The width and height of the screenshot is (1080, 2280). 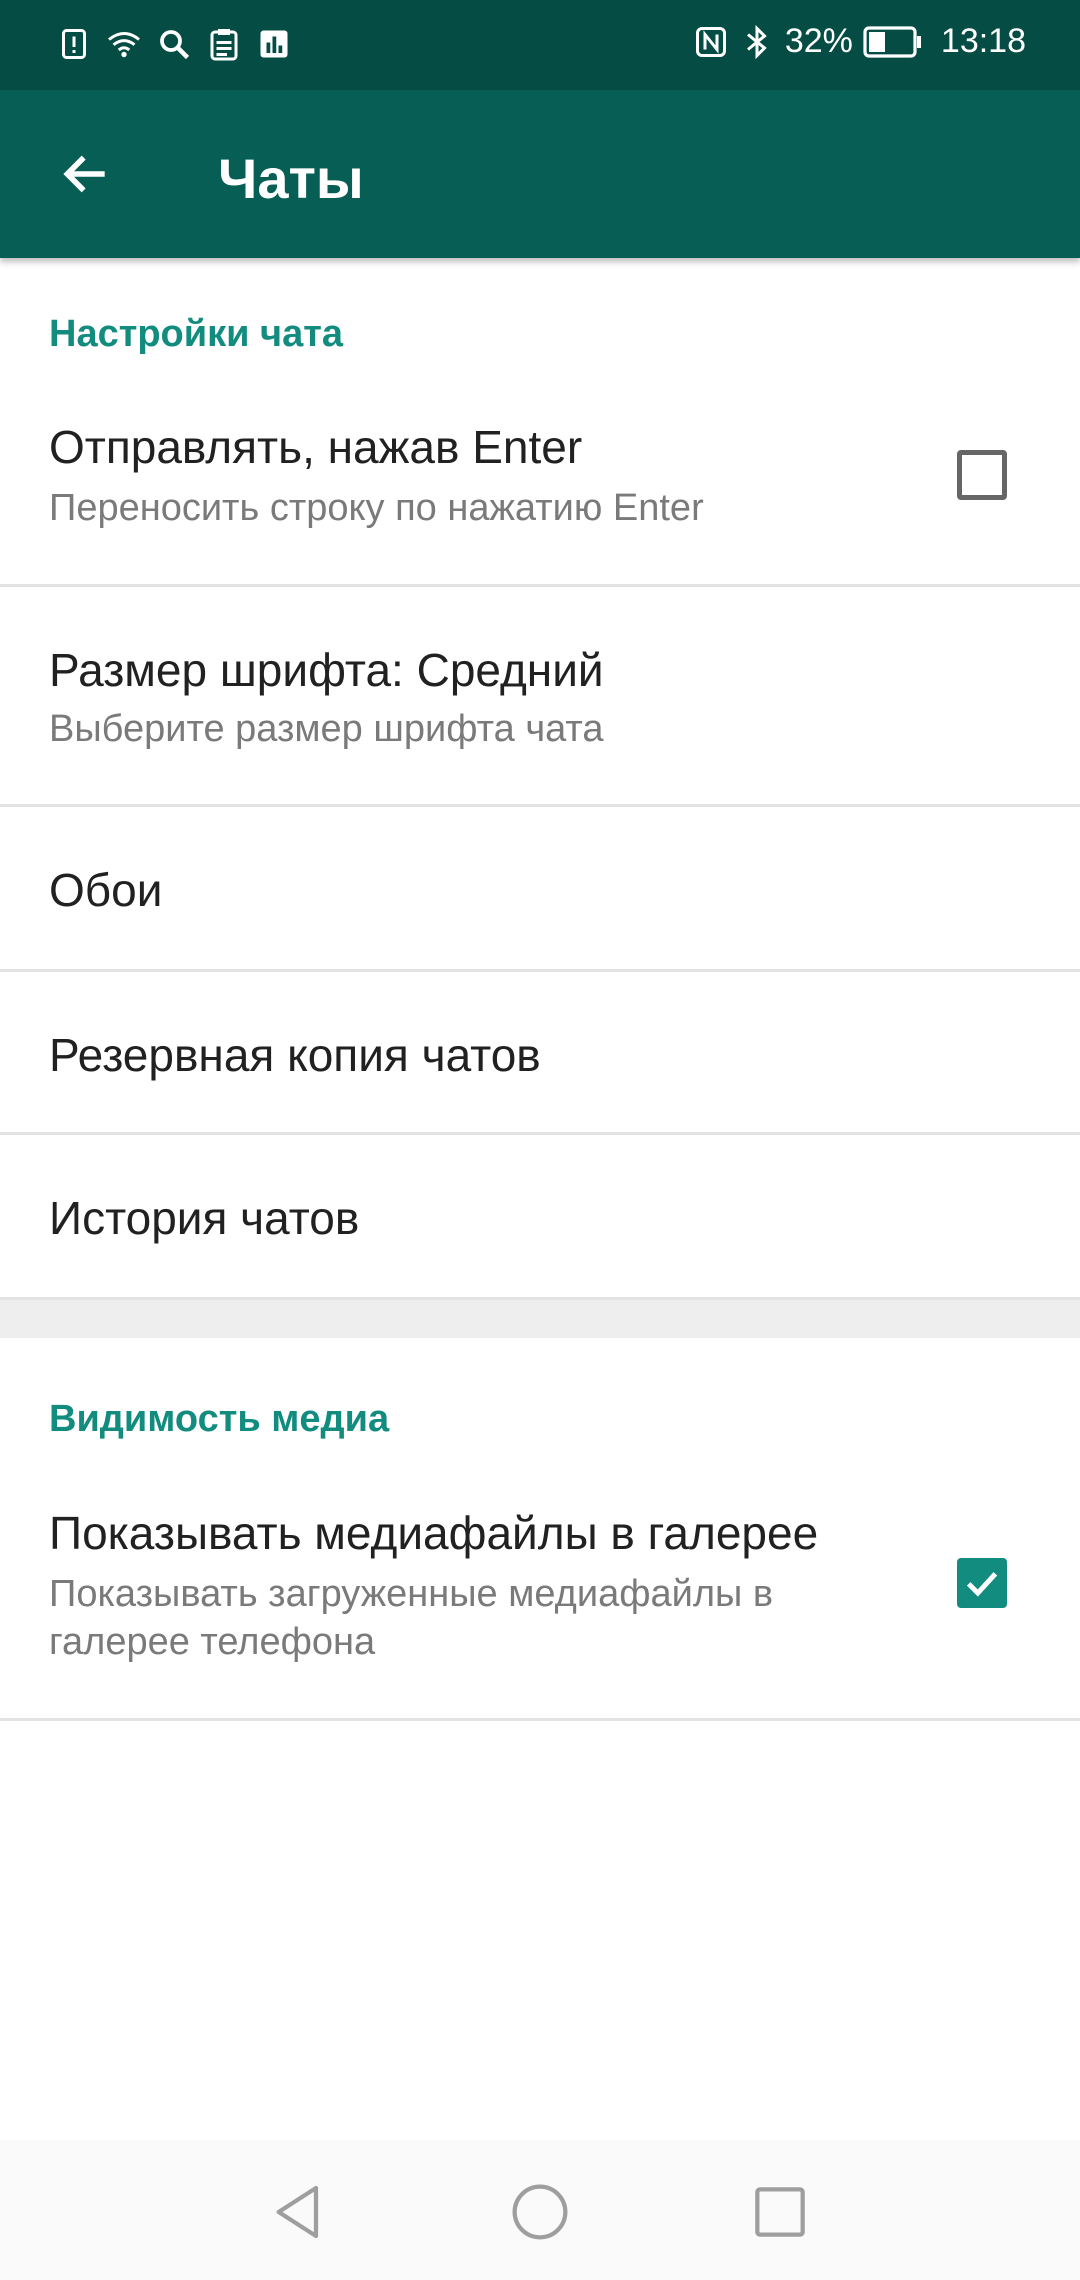 I want to click on home-circle-icon, so click(x=540, y=2212).